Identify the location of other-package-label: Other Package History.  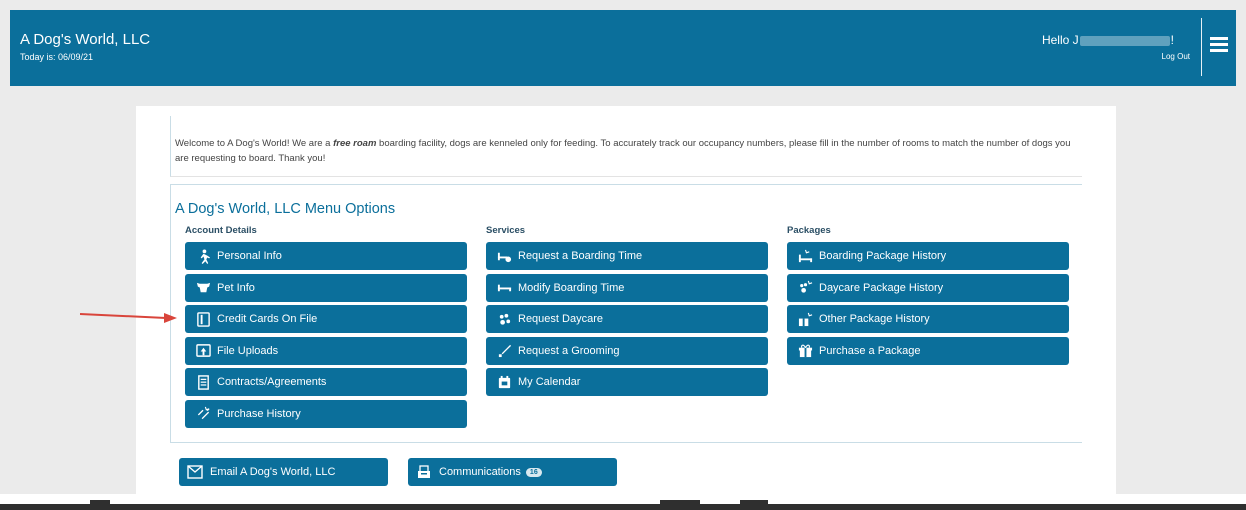
(874, 319).